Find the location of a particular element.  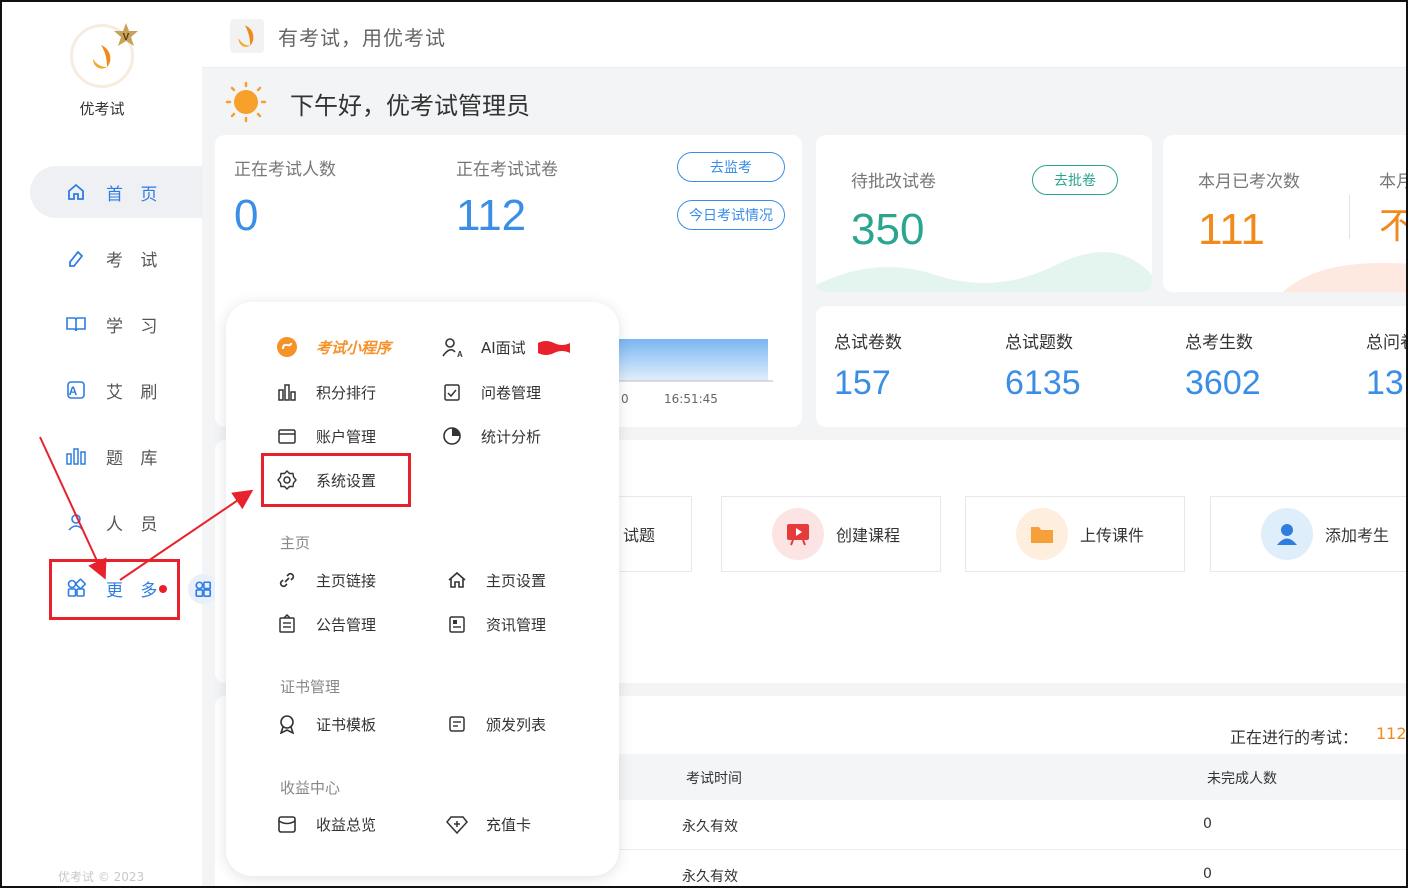

annotation-arrows is located at coordinates (146, 508).